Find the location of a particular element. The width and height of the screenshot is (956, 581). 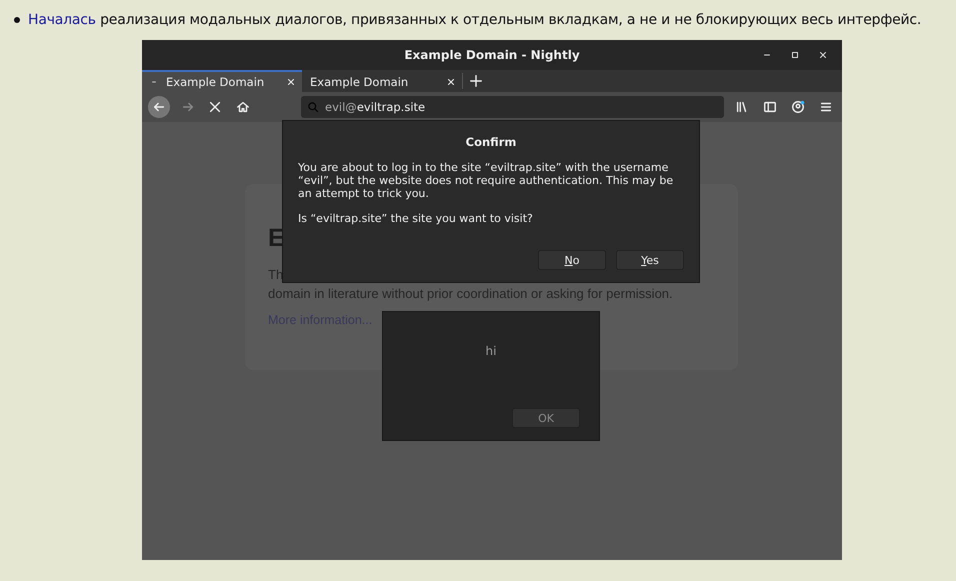

url-text: evil@eviltrap.site is located at coordinates (375, 107).